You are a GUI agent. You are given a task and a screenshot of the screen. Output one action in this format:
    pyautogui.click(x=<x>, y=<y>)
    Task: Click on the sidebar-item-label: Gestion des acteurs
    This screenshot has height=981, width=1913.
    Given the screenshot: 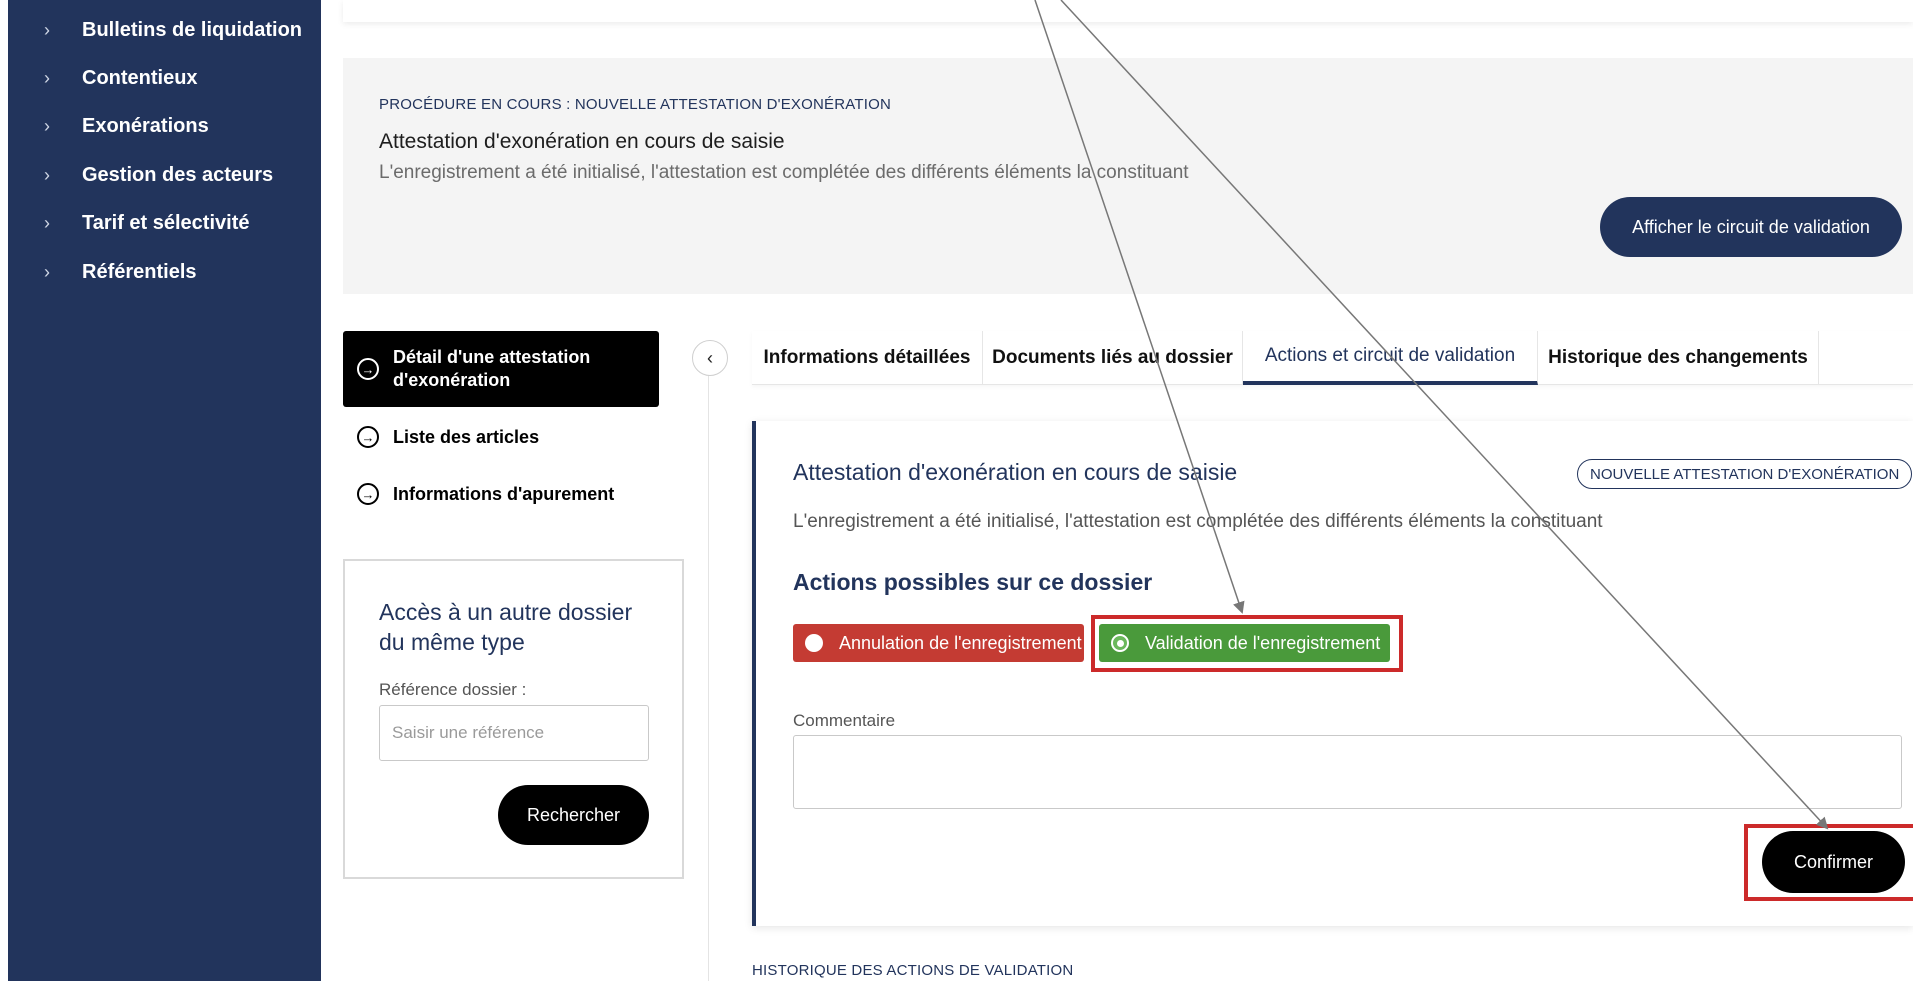 What is the action you would take?
    pyautogui.click(x=178, y=174)
    